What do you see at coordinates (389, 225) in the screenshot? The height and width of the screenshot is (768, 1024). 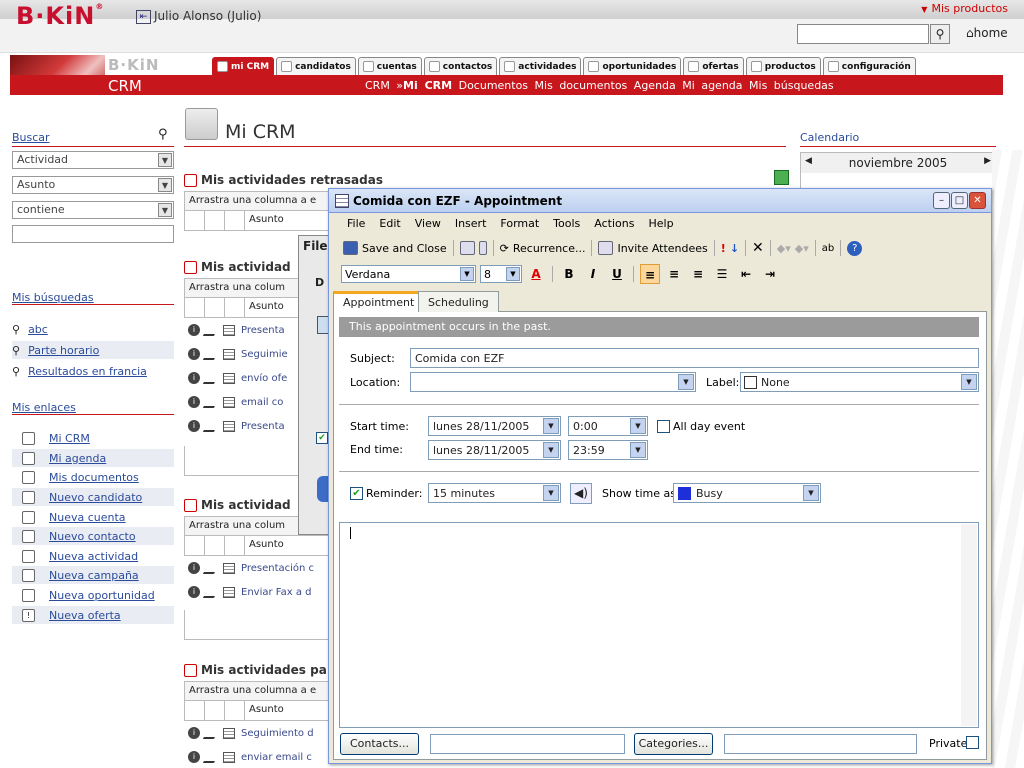 I see `menu-edit: Edit` at bounding box center [389, 225].